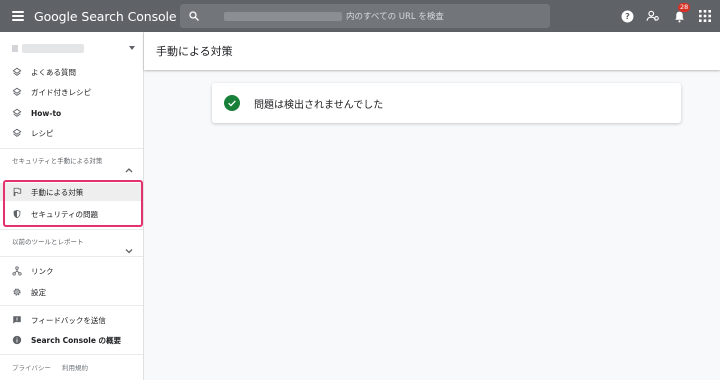  What do you see at coordinates (71, 271) in the screenshot?
I see `sidebar-item-links: リンク` at bounding box center [71, 271].